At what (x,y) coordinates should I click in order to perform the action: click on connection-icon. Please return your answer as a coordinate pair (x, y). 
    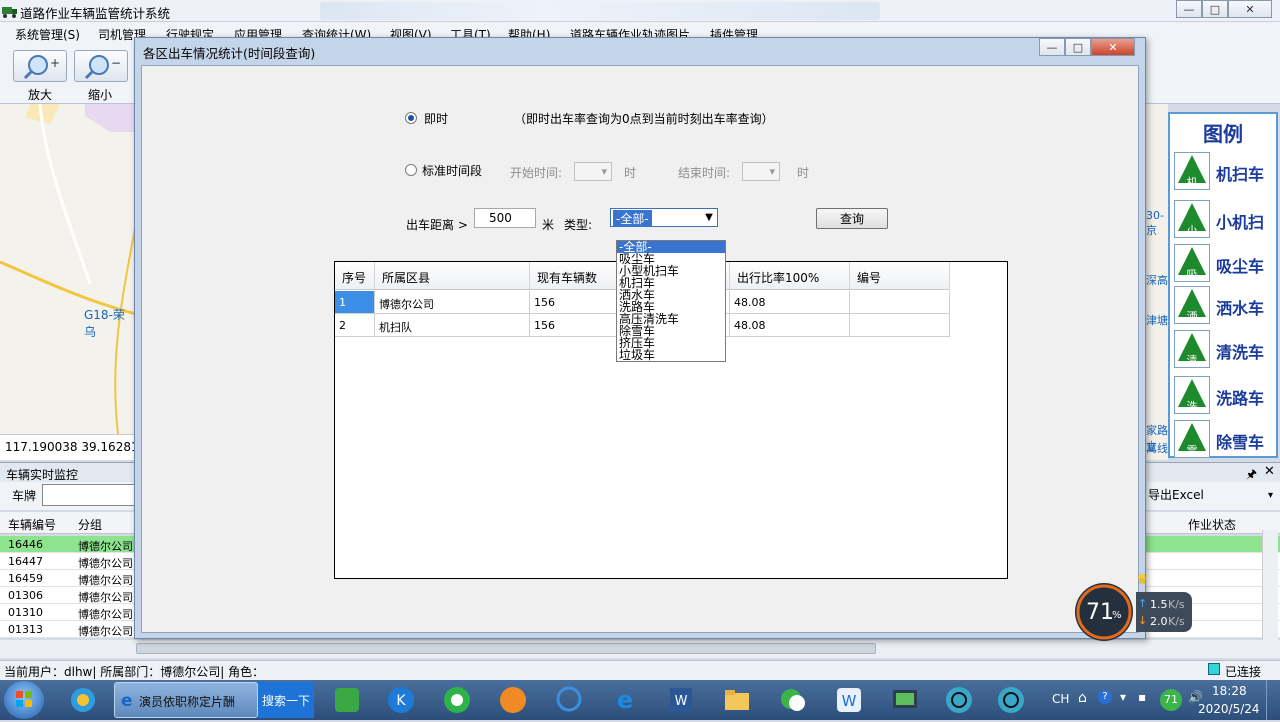
    Looking at the image, I should click on (1214, 669).